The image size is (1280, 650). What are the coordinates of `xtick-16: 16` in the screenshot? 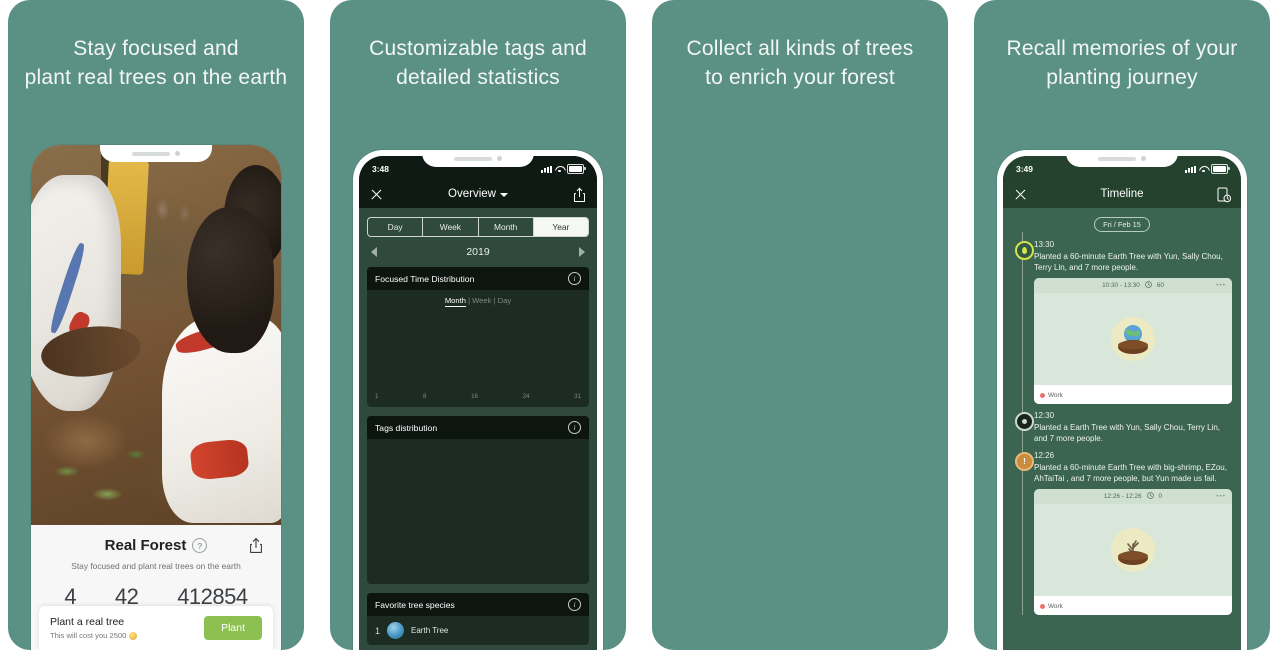 It's located at (474, 396).